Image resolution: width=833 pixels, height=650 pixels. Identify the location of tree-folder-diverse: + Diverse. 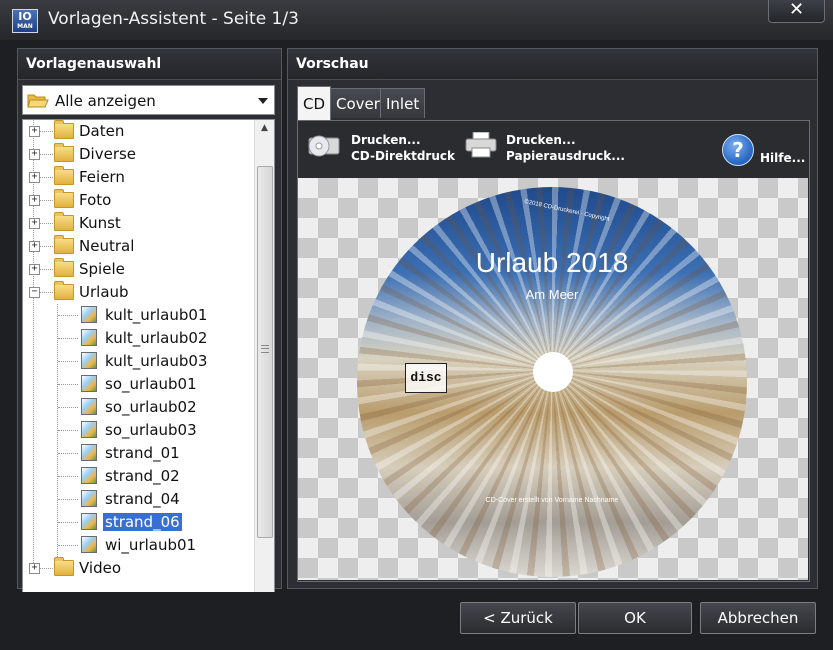
(139, 154).